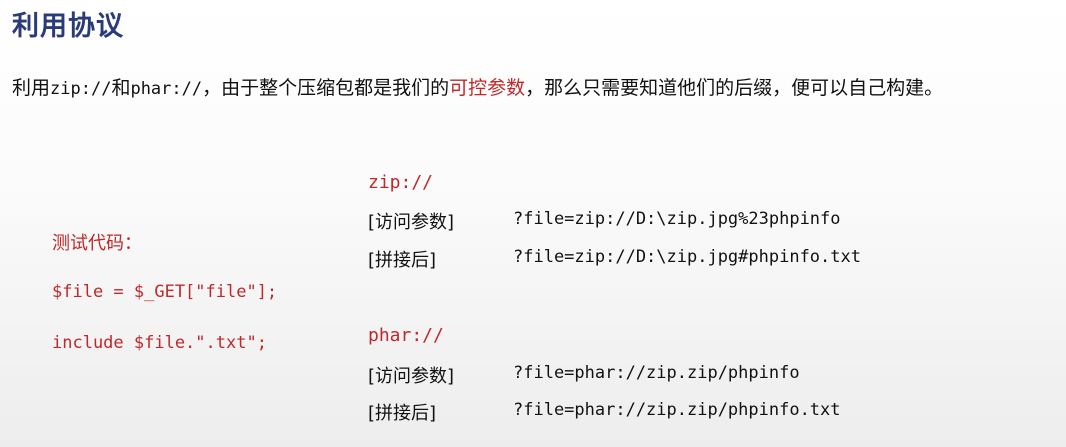 The height and width of the screenshot is (447, 1066). I want to click on intro-text-1: 利用, so click(31, 88).